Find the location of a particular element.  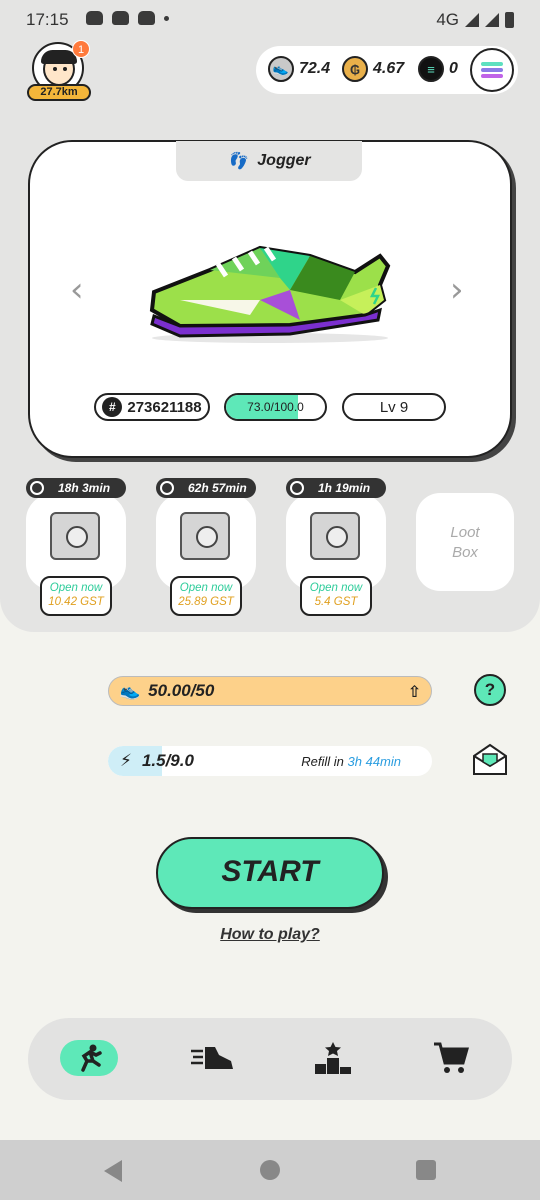

gst-balance: 👟 72.4 is located at coordinates (299, 69).